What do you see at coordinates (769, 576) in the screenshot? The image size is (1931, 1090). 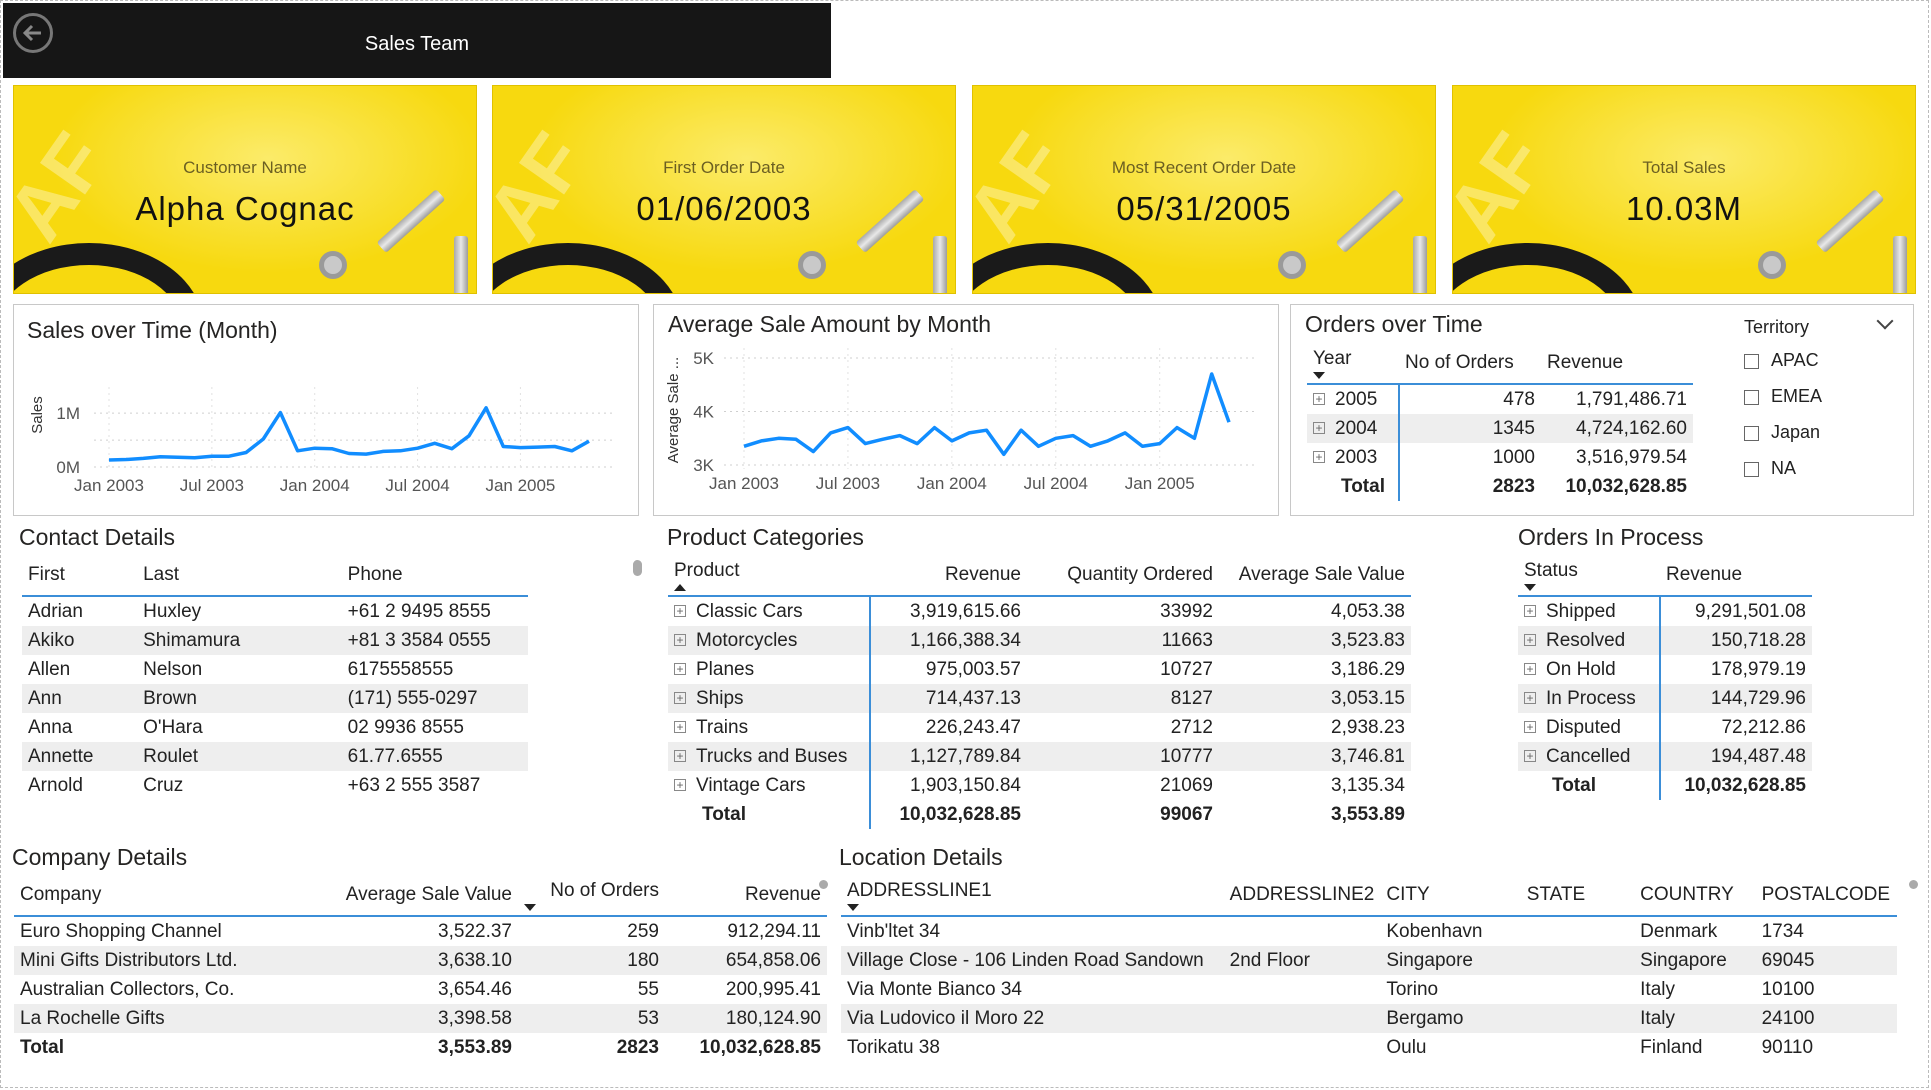 I see `column-header: Product` at bounding box center [769, 576].